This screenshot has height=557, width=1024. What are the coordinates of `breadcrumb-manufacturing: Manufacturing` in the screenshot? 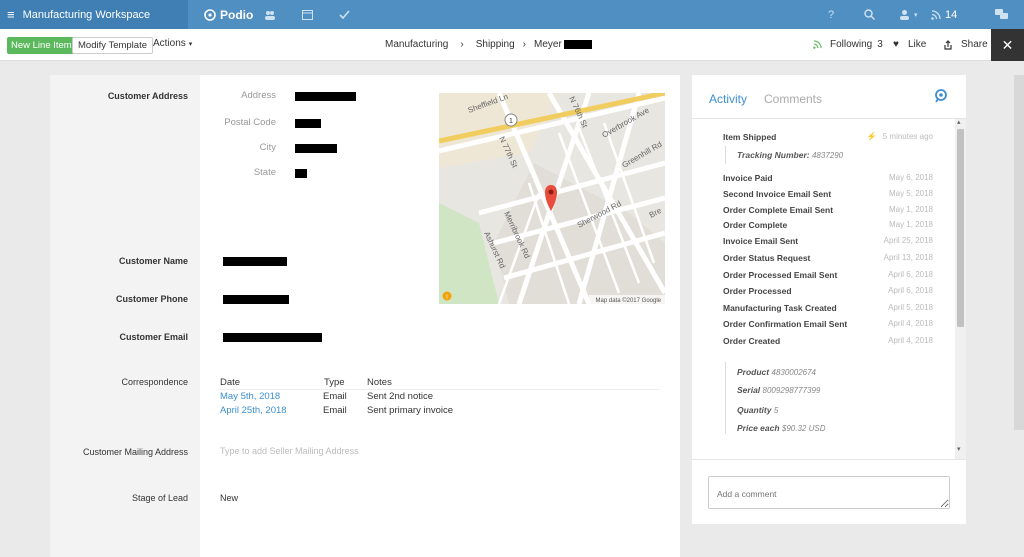 It's located at (416, 44).